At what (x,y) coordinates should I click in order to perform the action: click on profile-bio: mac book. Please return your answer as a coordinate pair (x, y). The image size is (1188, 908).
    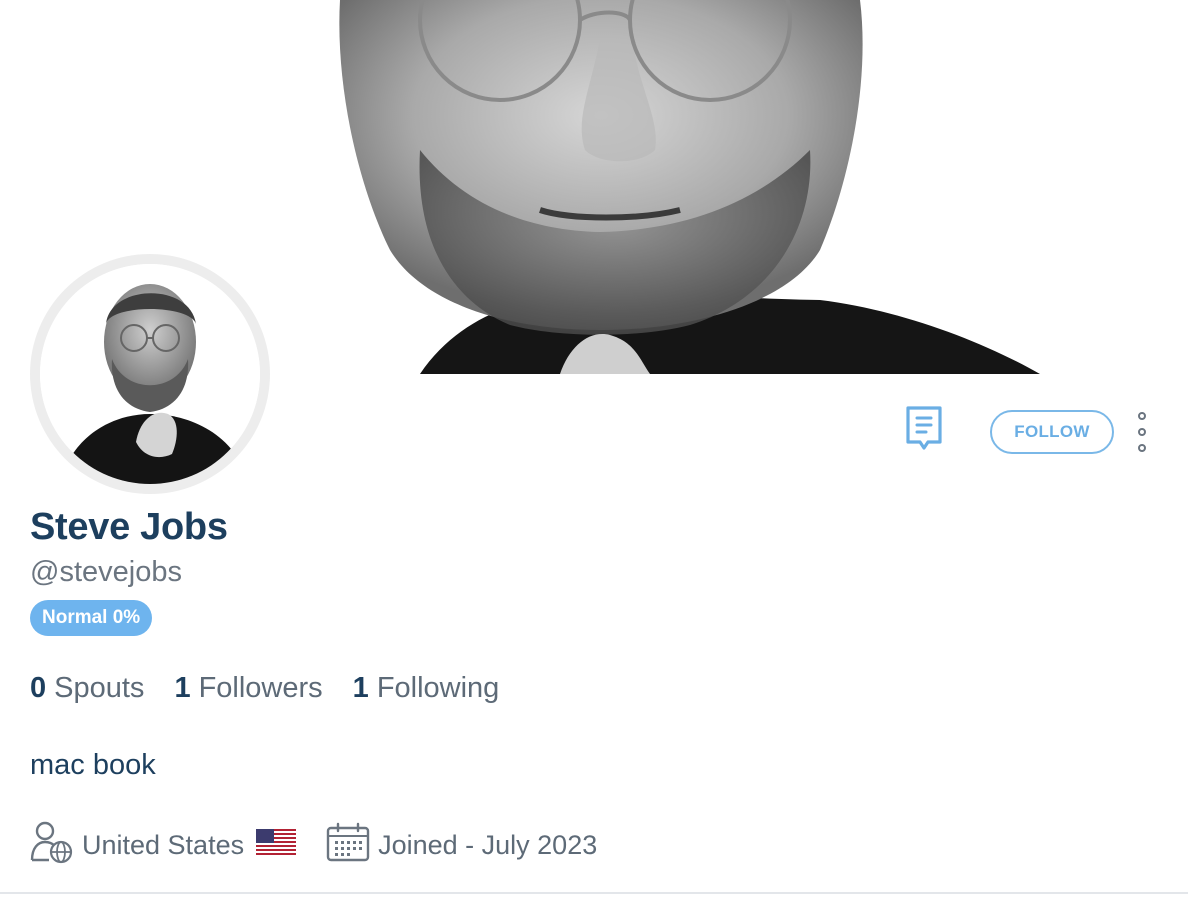
    Looking at the image, I should click on (93, 765).